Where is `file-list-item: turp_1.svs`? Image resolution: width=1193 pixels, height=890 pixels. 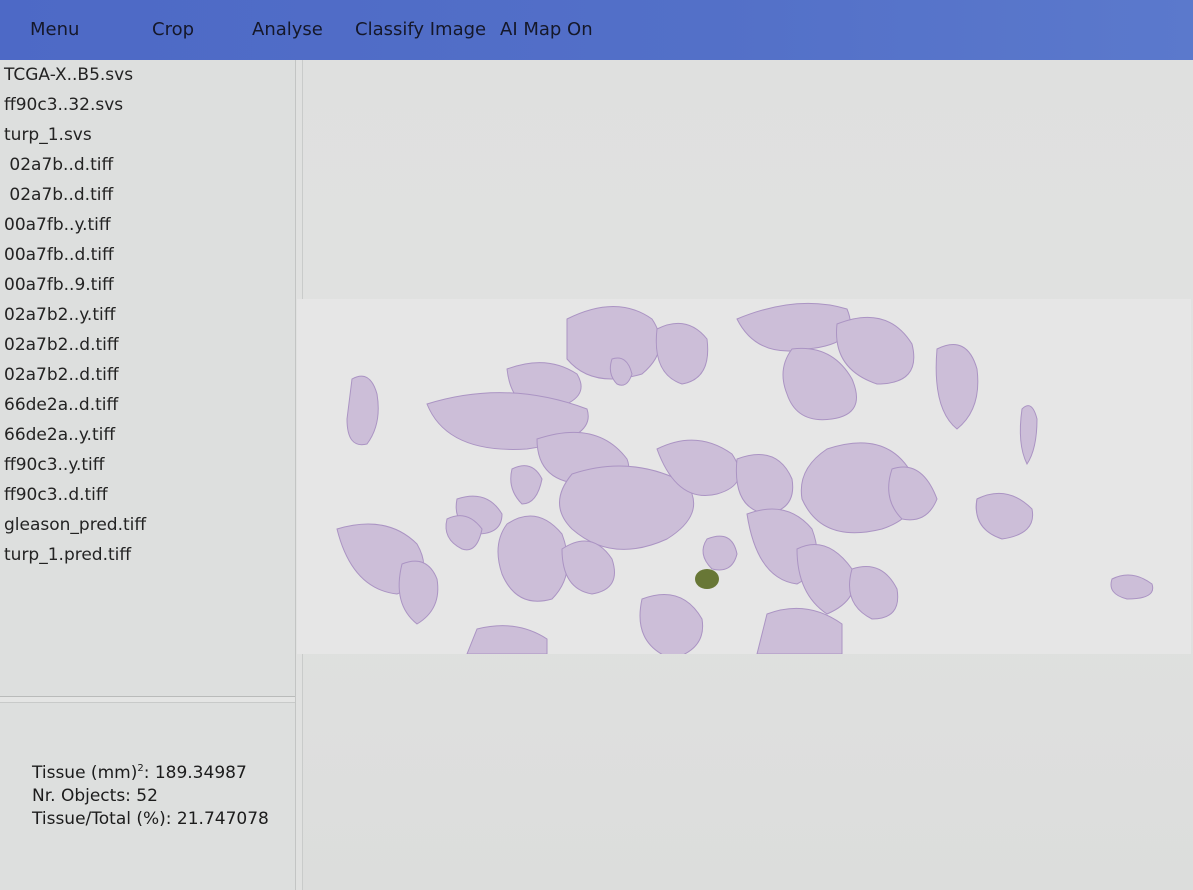 file-list-item: turp_1.svs is located at coordinates (147, 135).